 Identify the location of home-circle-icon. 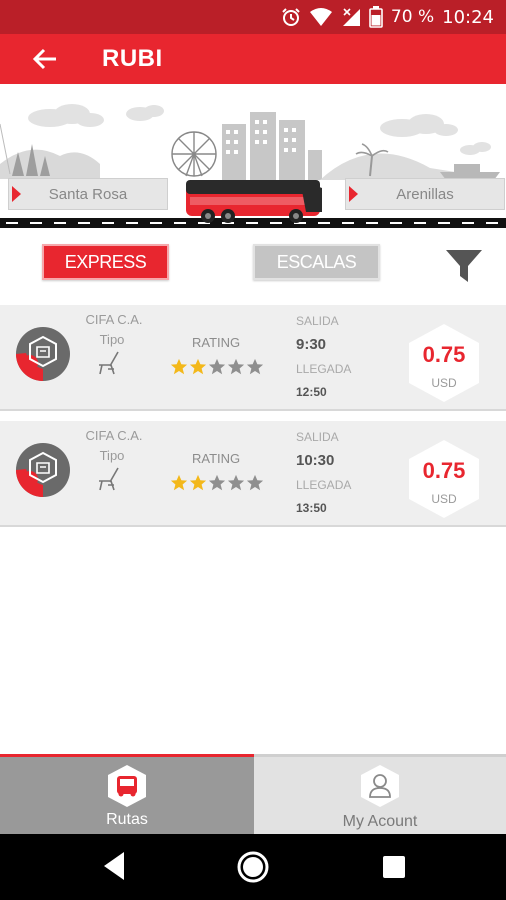
(253, 867).